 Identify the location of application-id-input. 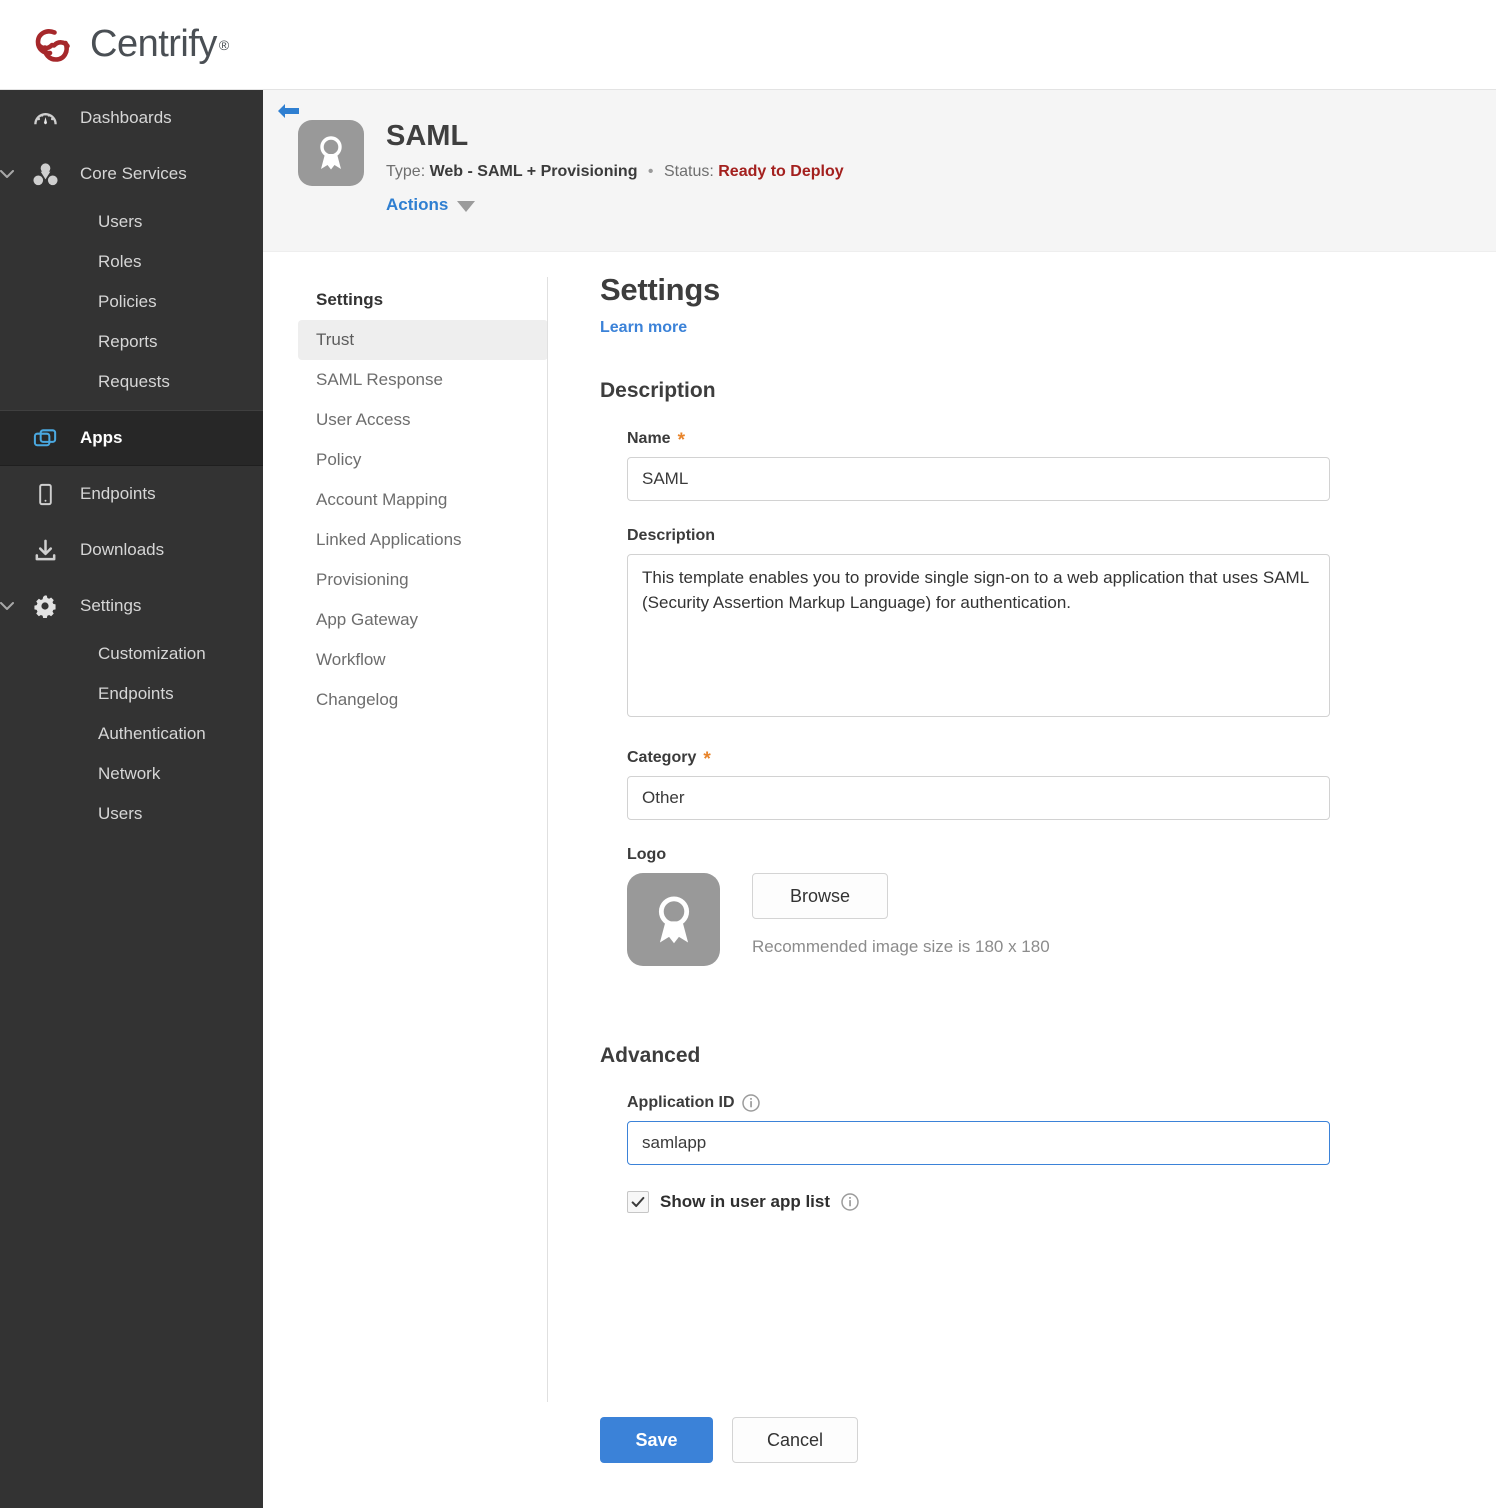
(978, 1143).